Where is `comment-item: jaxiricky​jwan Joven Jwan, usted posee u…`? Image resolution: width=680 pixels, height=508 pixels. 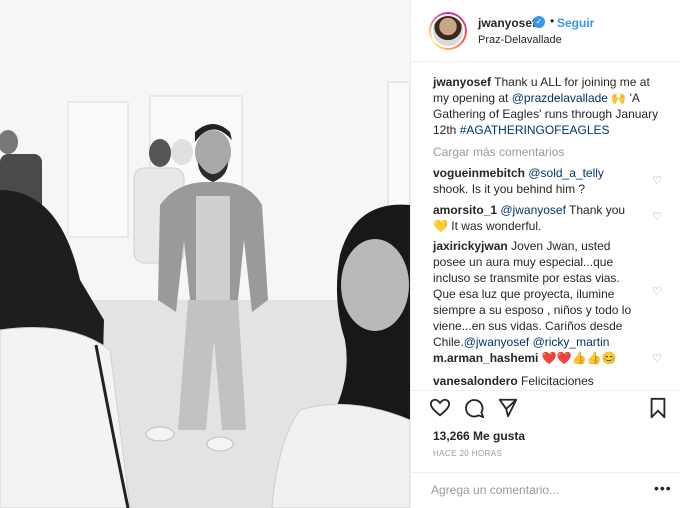
comment-item: jaxiricky​jwan Joven Jwan, usted posee u… is located at coordinates (535, 294).